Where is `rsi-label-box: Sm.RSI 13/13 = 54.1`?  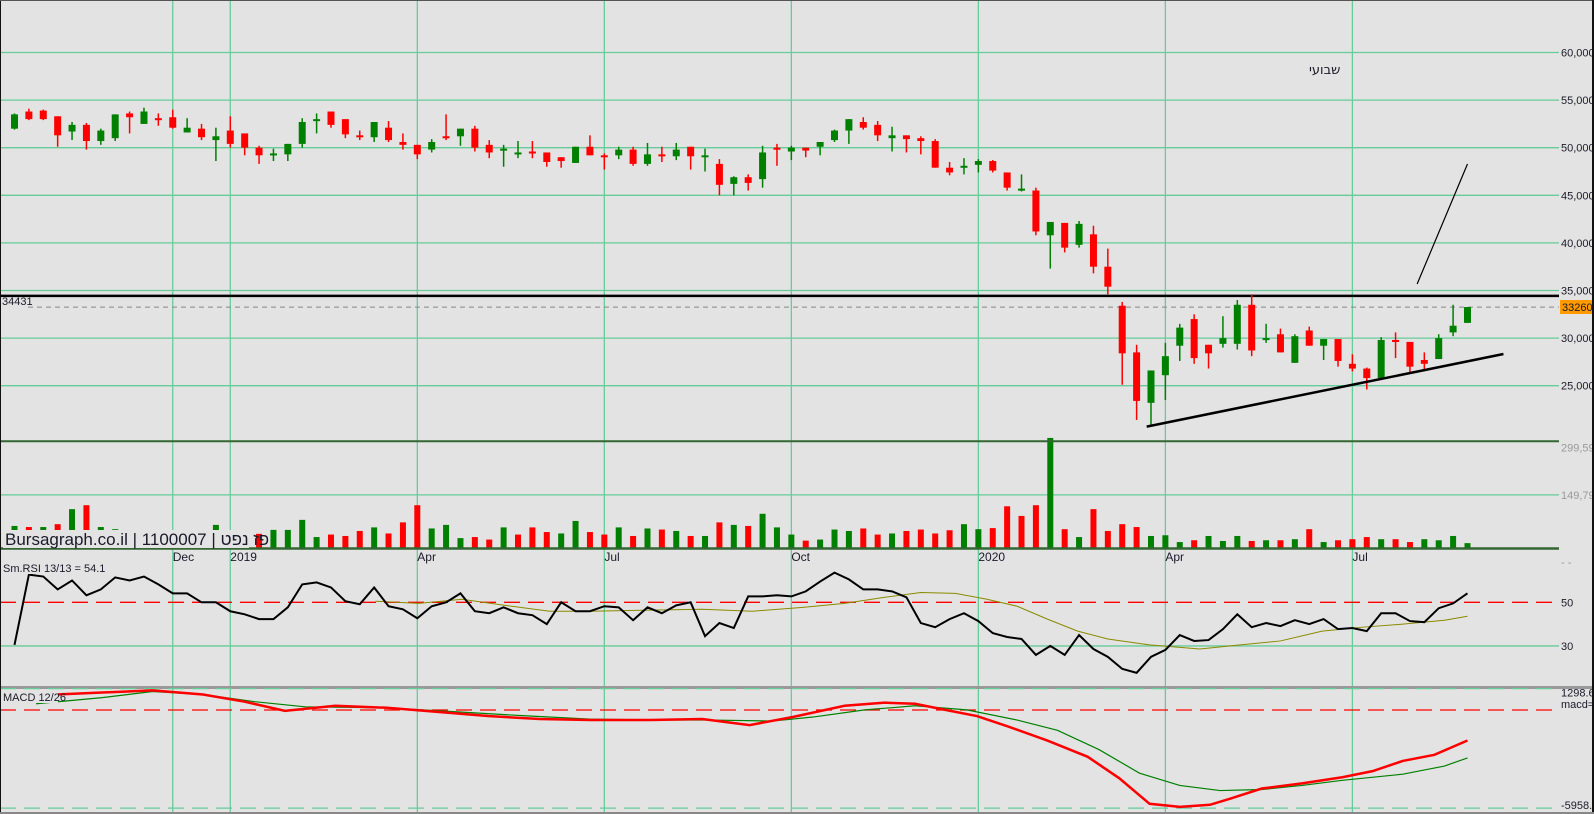 rsi-label-box: Sm.RSI 13/13 = 54.1 is located at coordinates (56, 568).